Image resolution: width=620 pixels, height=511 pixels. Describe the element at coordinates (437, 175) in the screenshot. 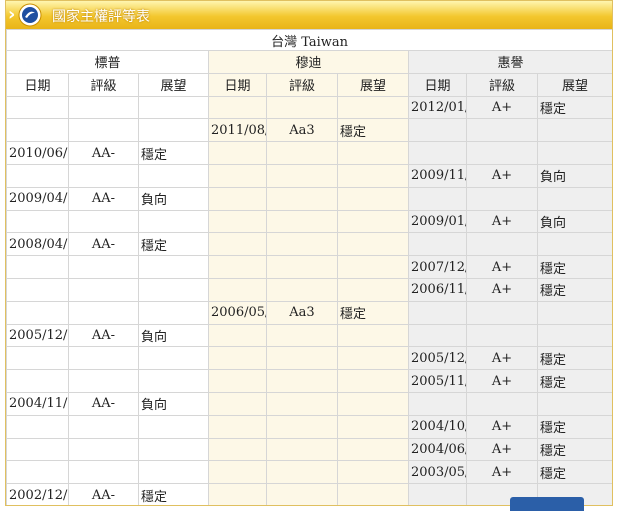

I see `rating-cell-date: 2009/11/23` at that location.